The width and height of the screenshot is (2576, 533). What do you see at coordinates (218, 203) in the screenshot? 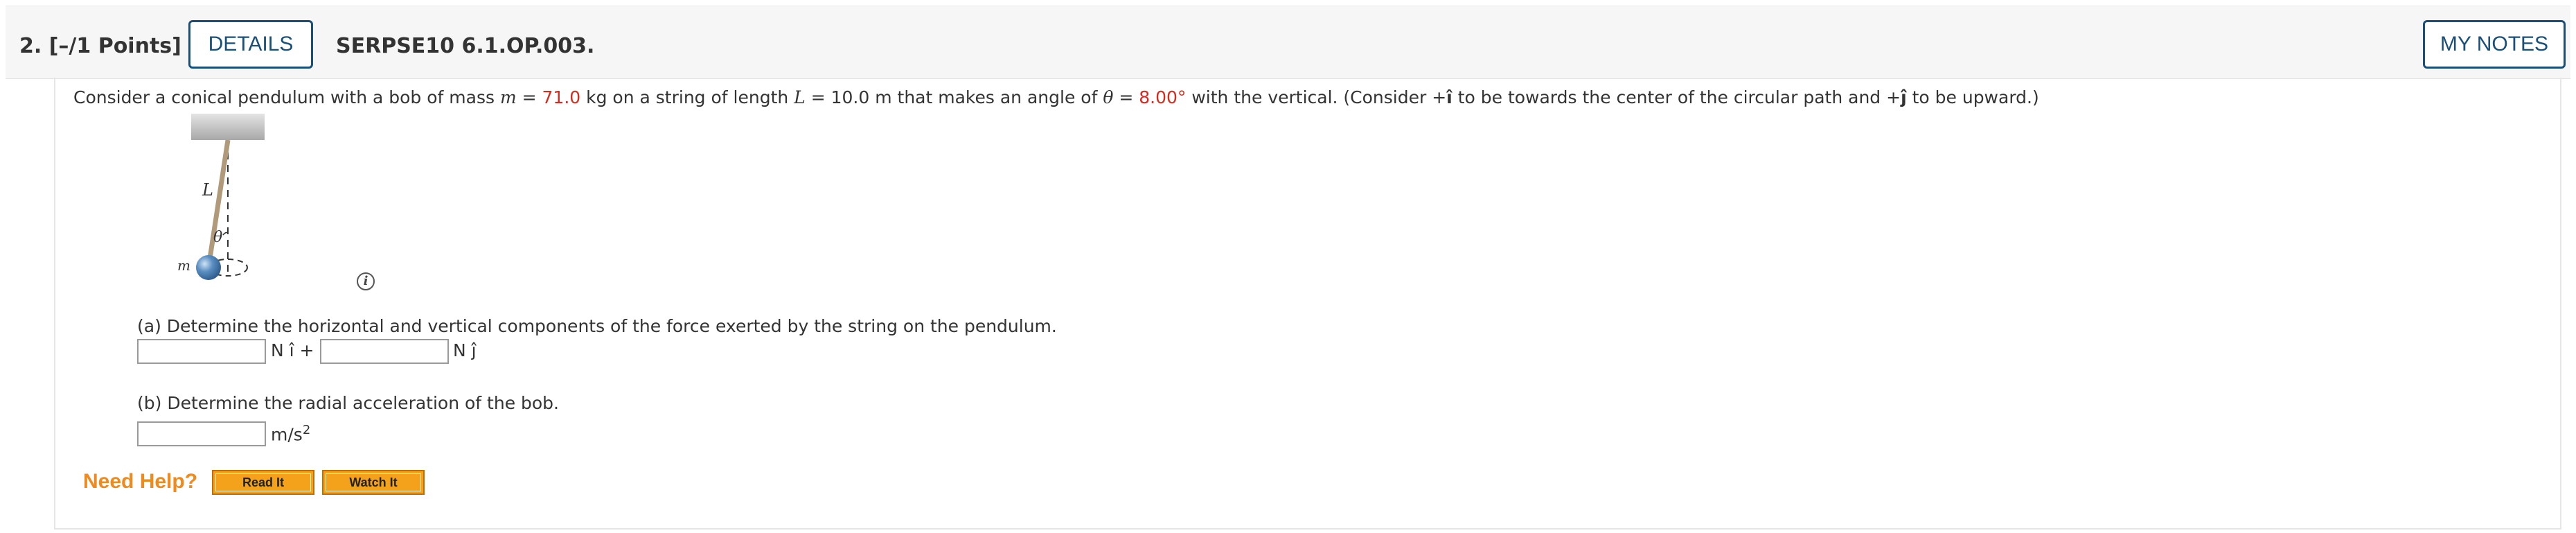
I see `pendulum-string` at bounding box center [218, 203].